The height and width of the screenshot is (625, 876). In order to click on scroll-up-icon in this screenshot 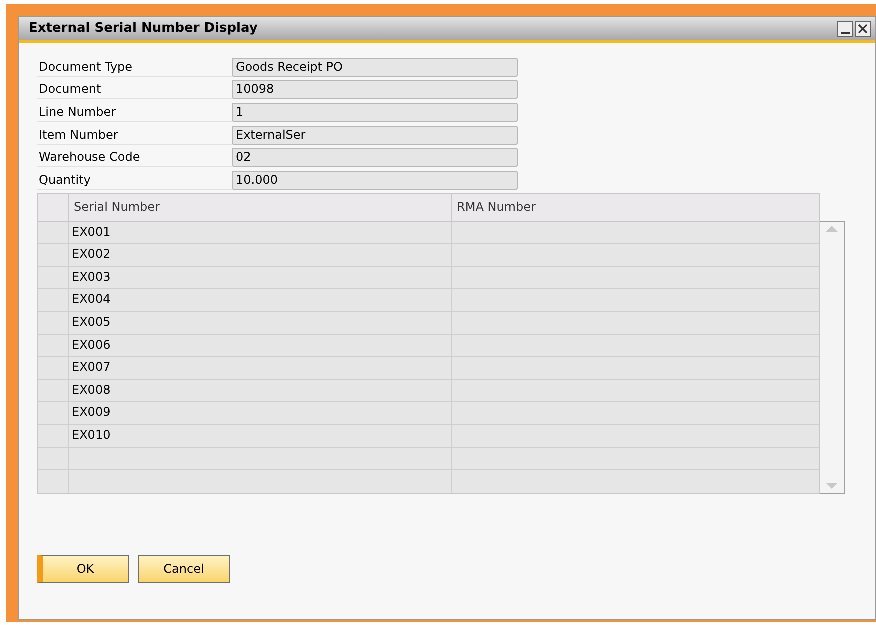, I will do `click(832, 228)`.